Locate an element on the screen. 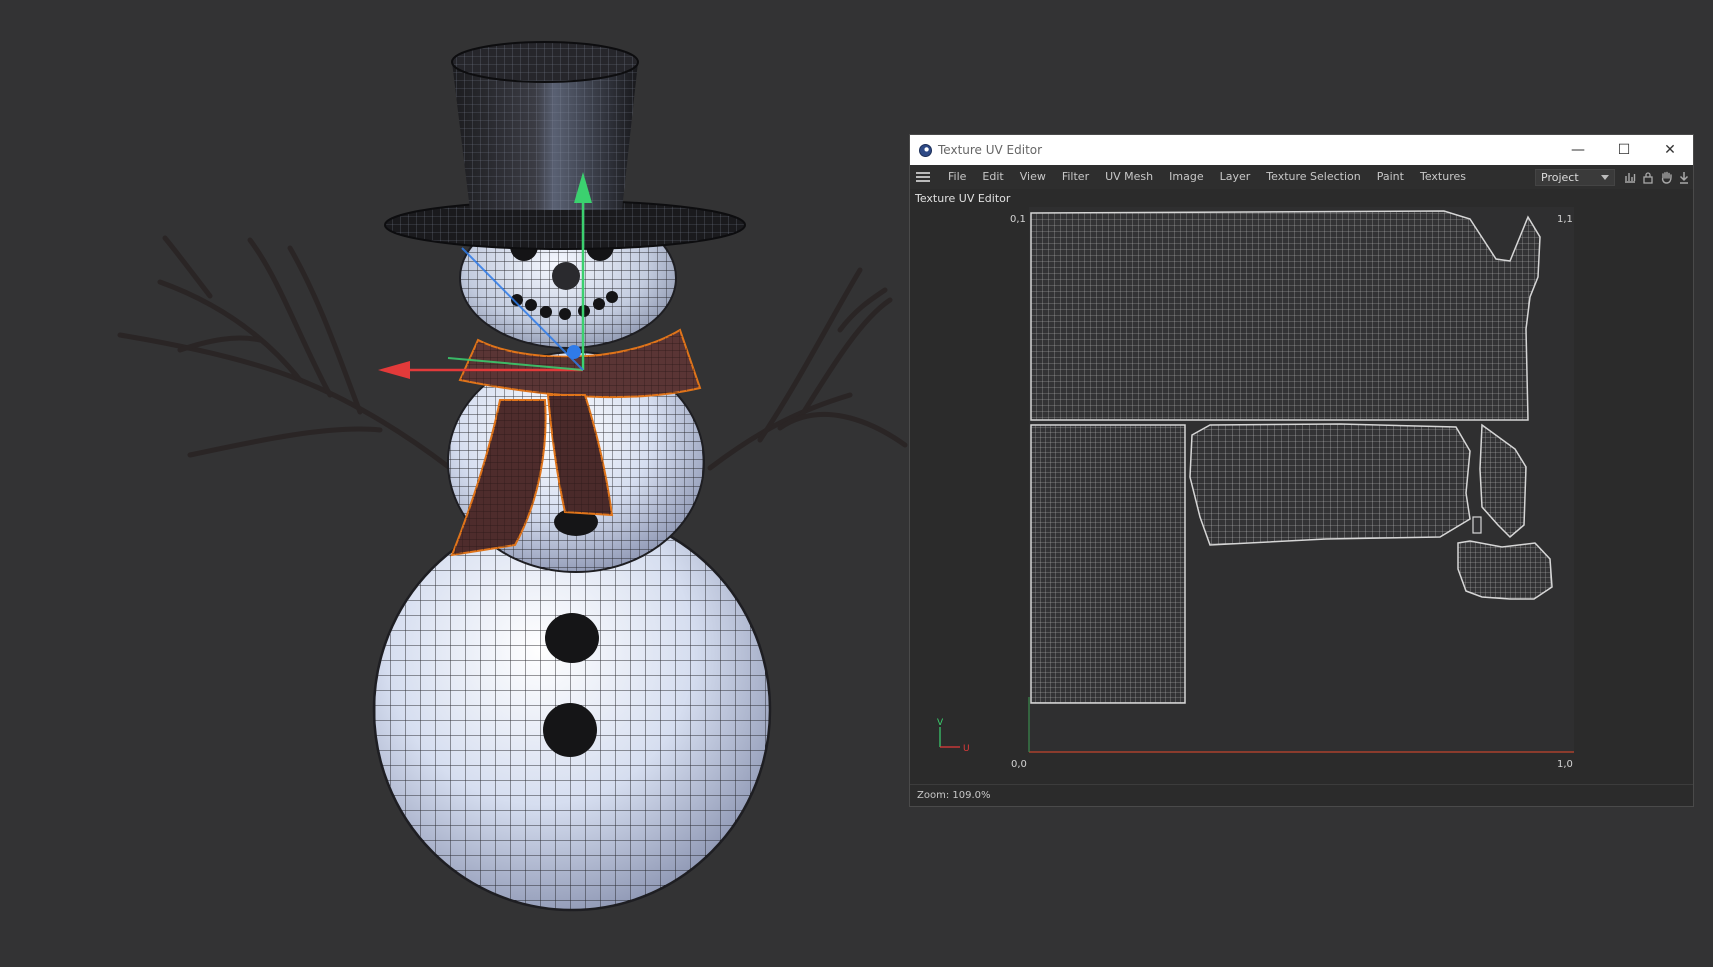 This screenshot has height=967, width=1713. menu-texture-selection: Texture Selection is located at coordinates (1313, 177).